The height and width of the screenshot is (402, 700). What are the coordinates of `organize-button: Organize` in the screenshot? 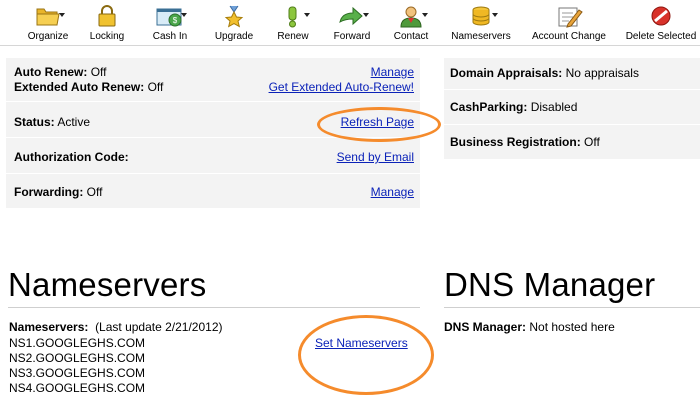 It's located at (48, 23).